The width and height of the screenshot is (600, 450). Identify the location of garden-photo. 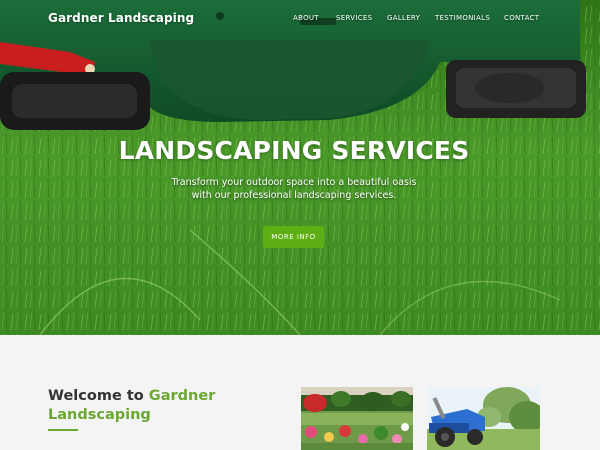
(357, 418).